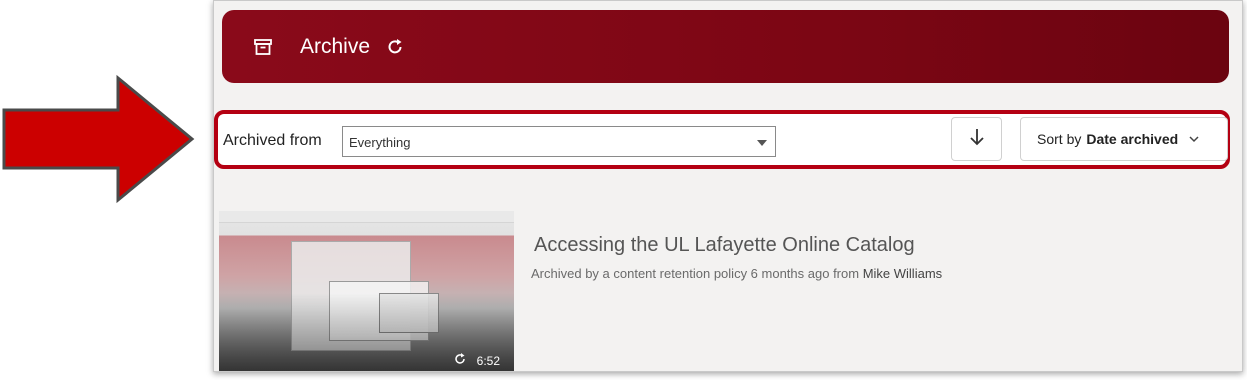  I want to click on sort-direction-button, so click(976, 139).